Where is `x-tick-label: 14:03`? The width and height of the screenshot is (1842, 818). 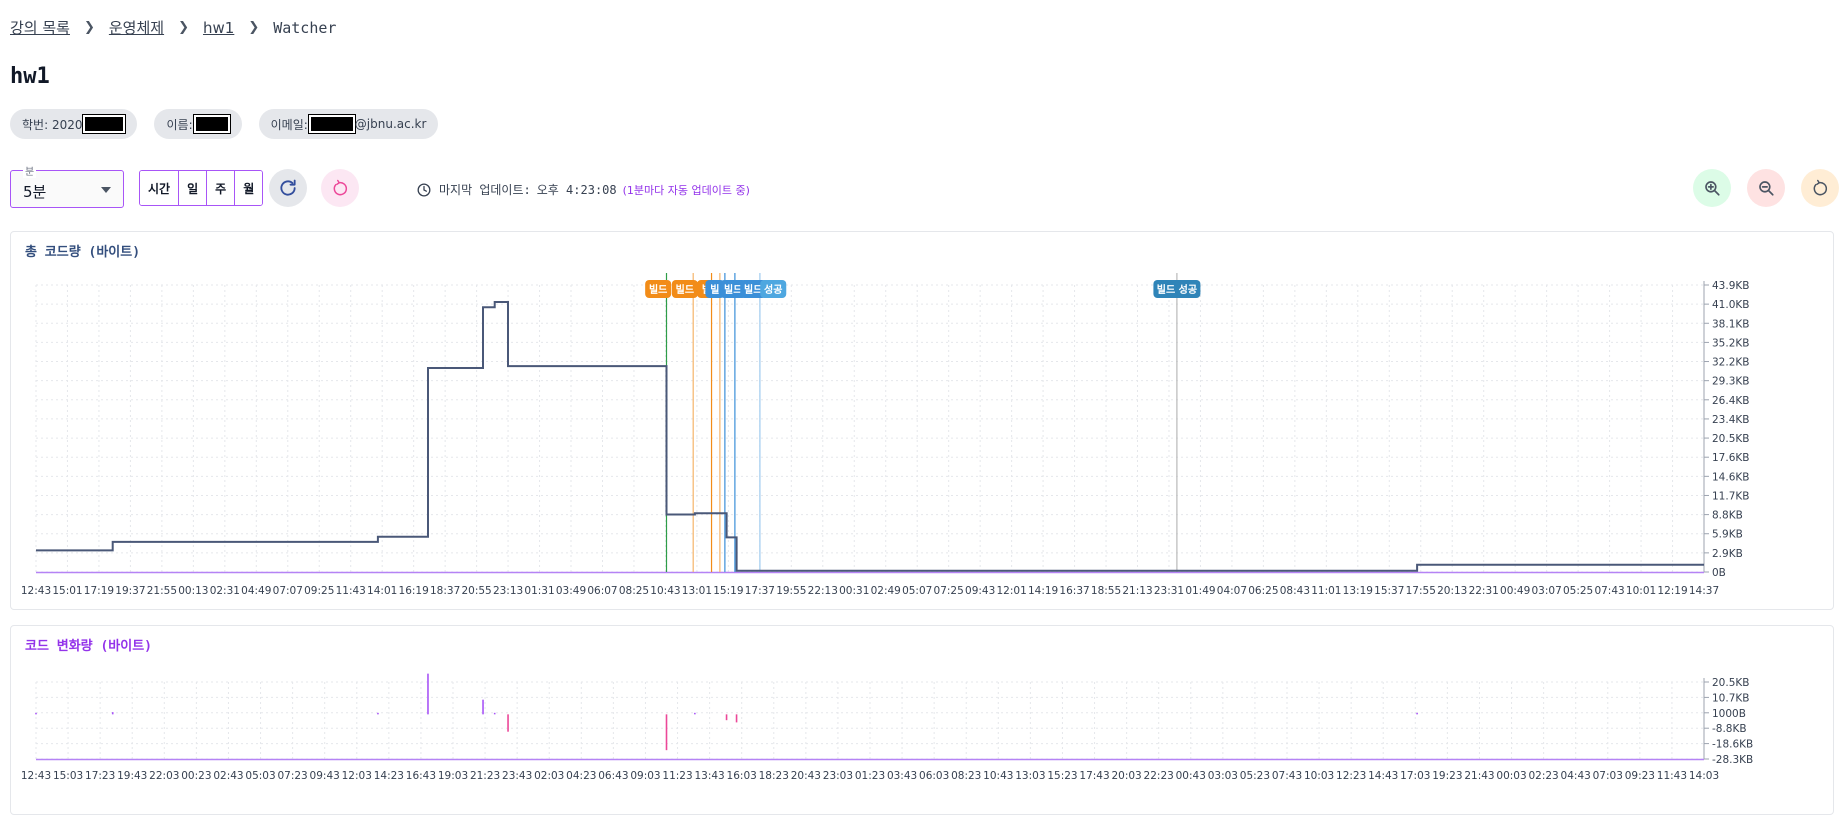 x-tick-label: 14:03 is located at coordinates (1704, 776).